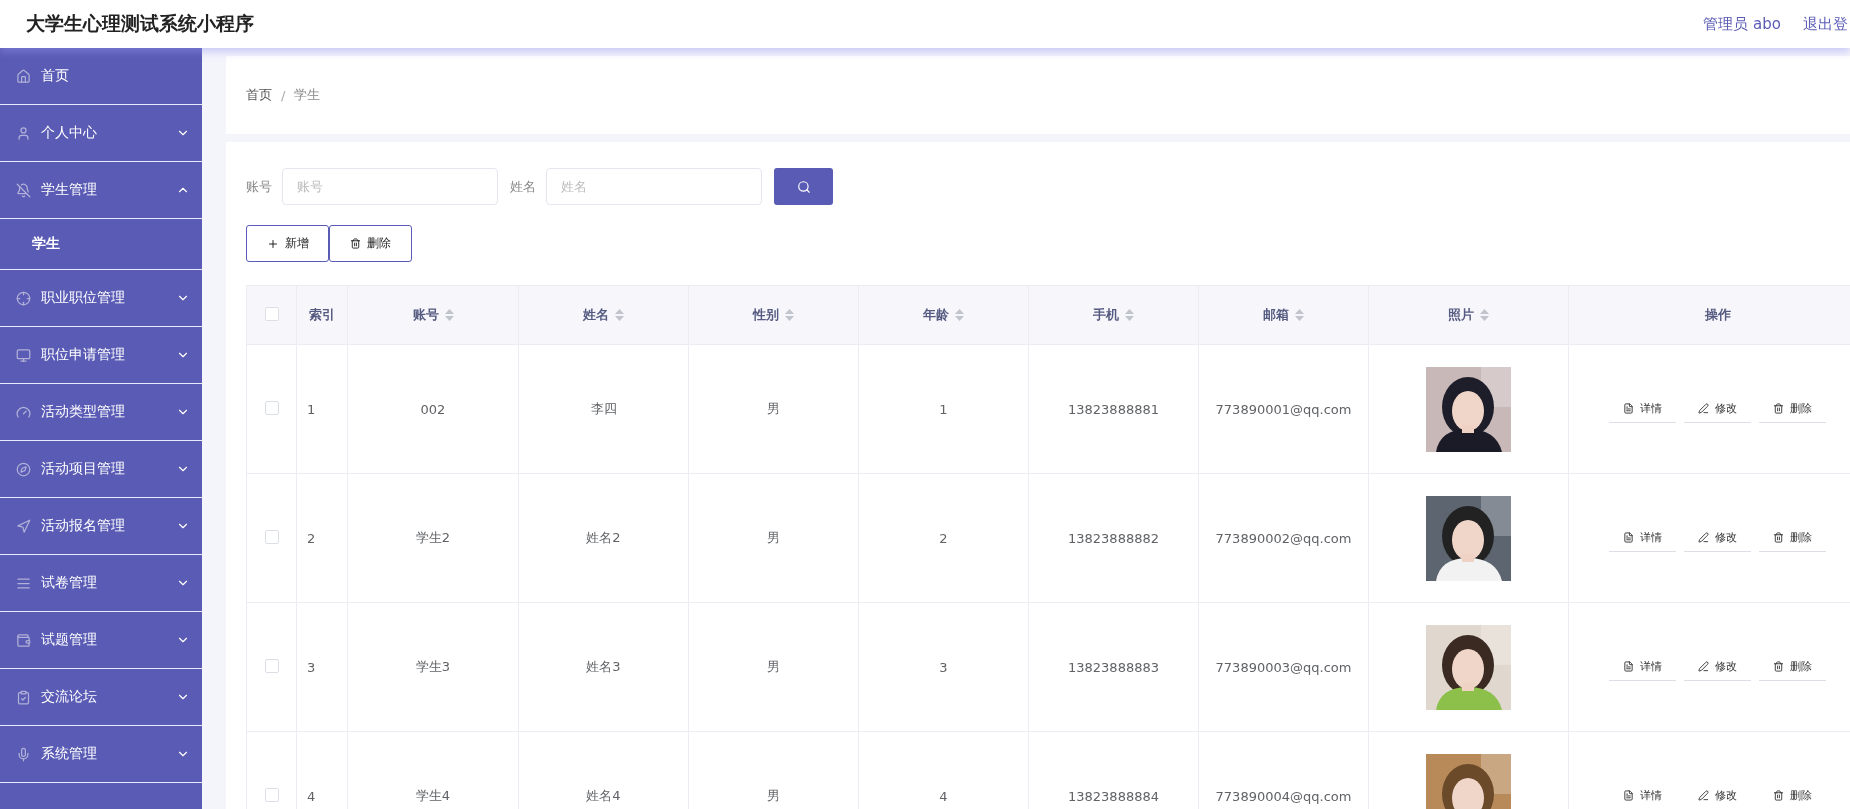 This screenshot has width=1850, height=809. Describe the element at coordinates (390, 186) in the screenshot. I see `search-field: 账号` at that location.